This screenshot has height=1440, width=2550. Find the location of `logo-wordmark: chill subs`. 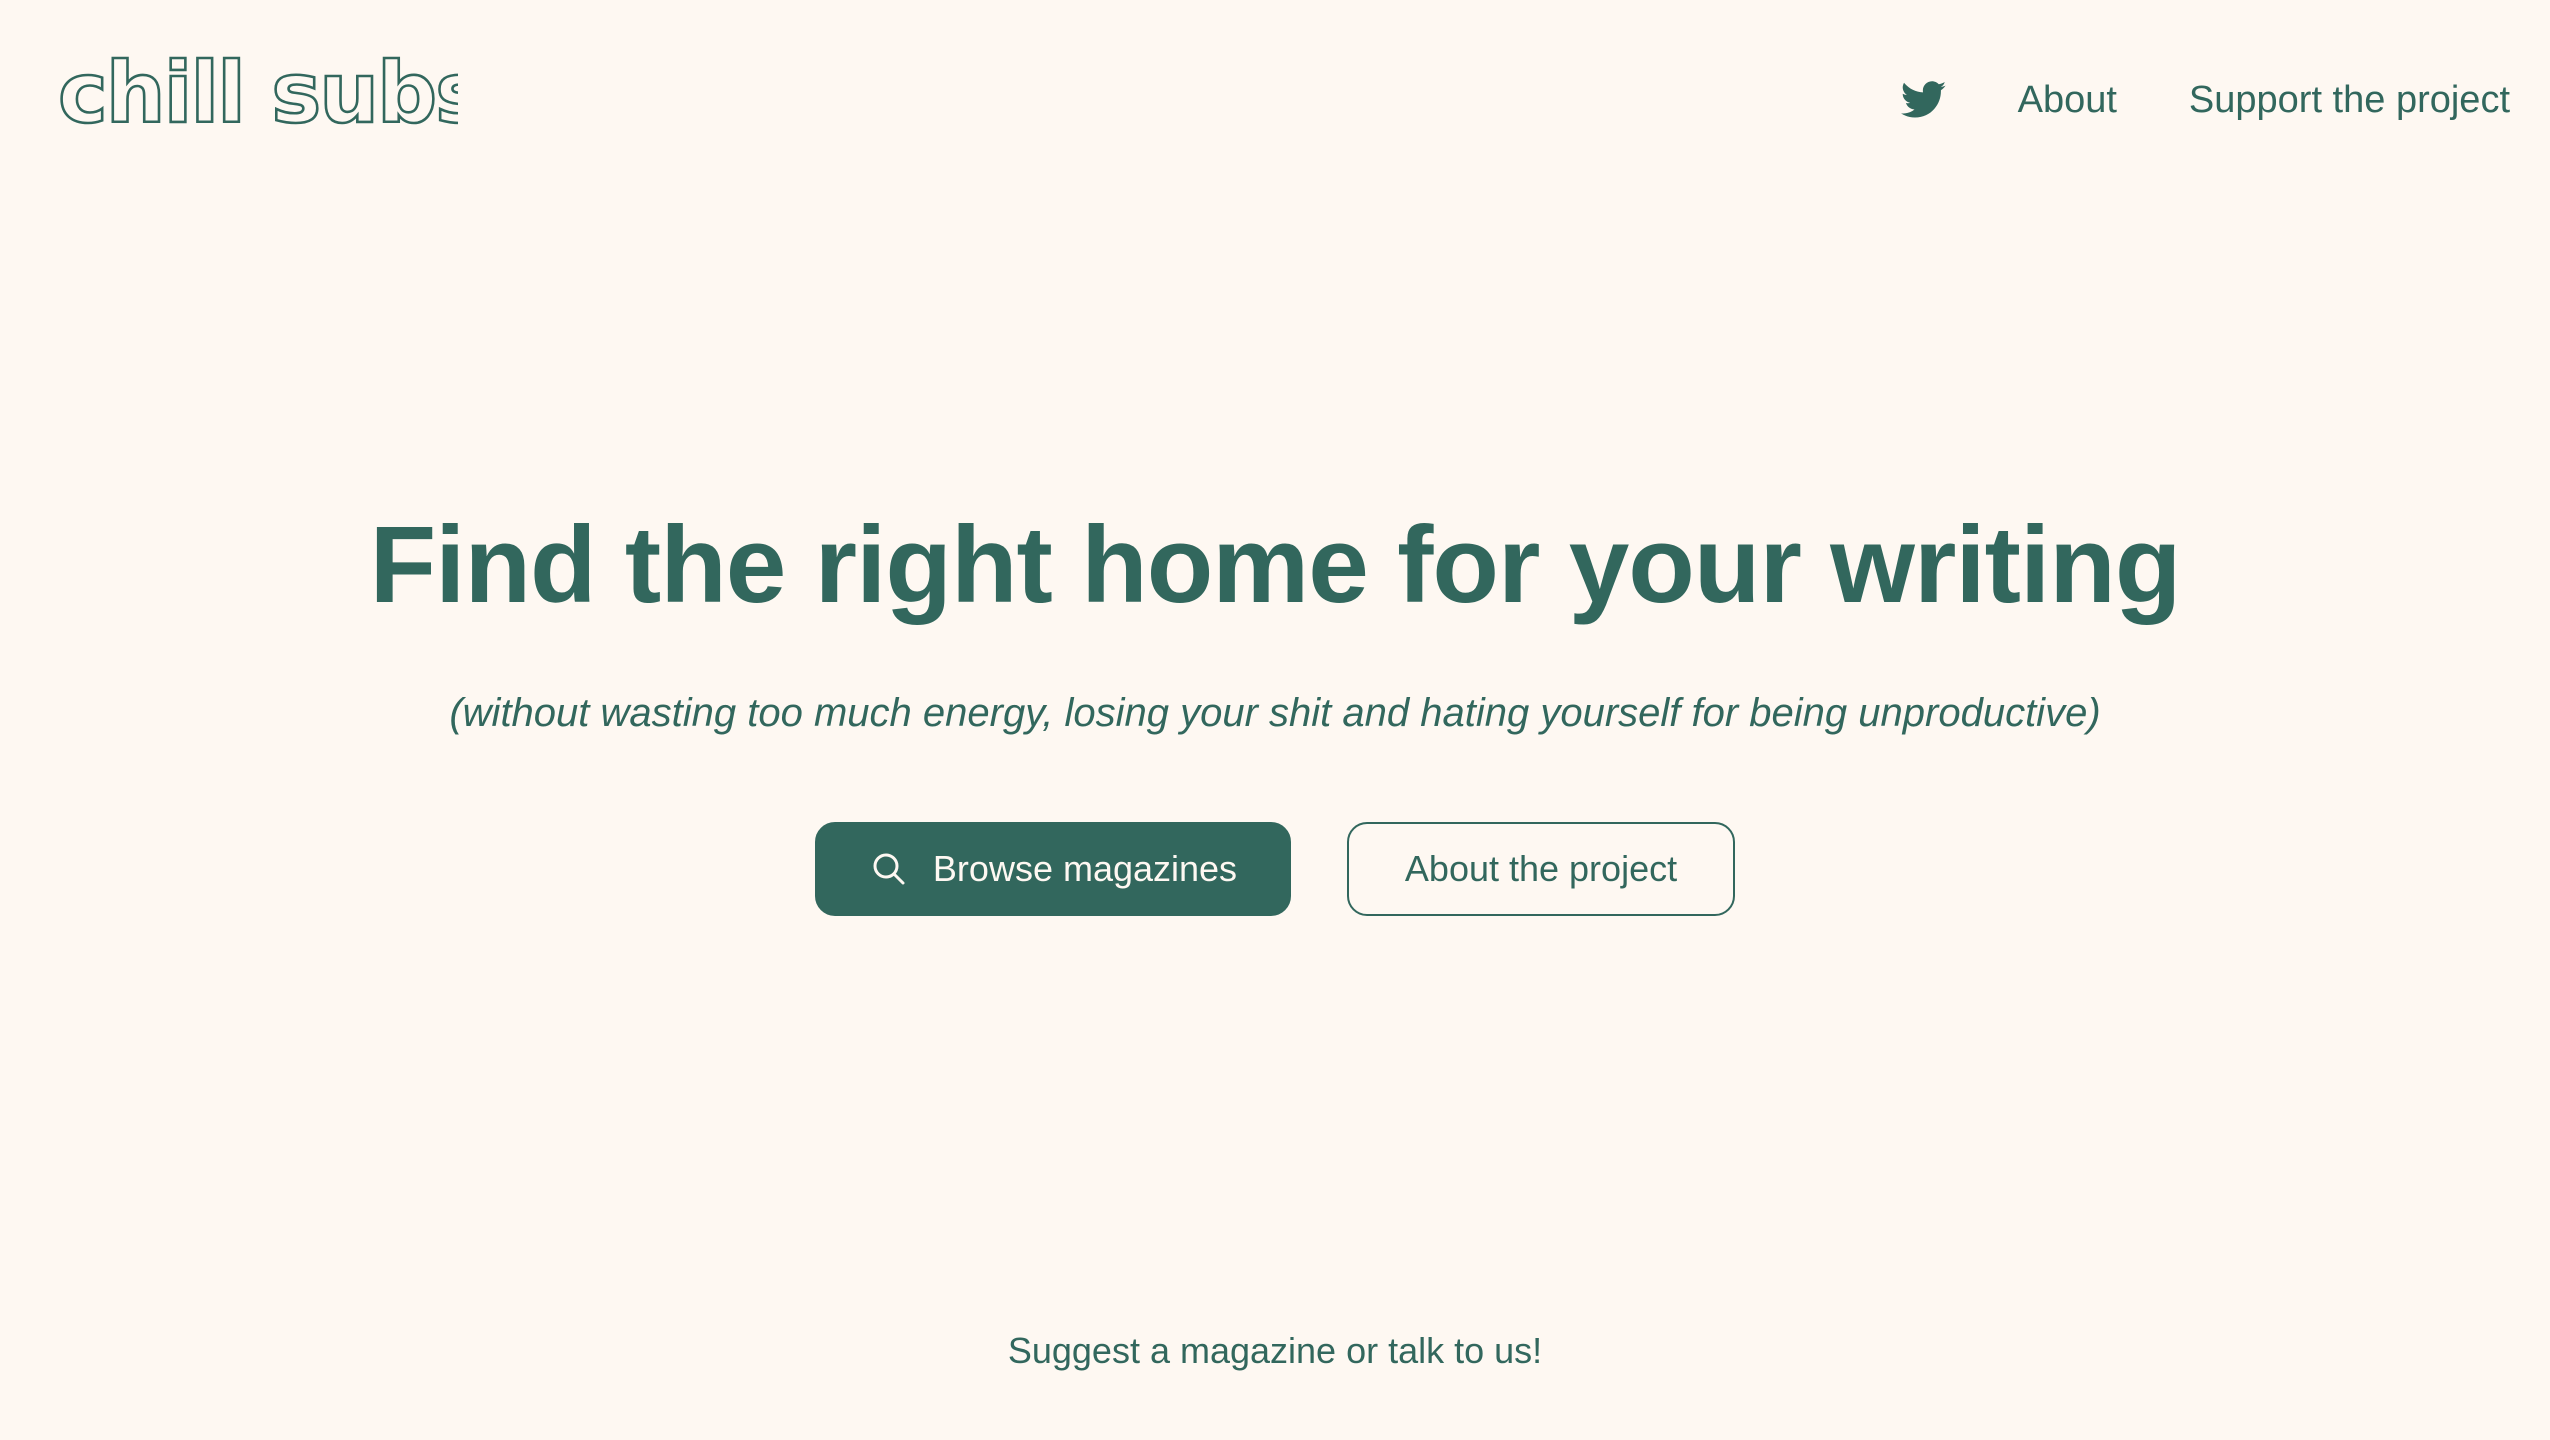

logo-wordmark: chill subs is located at coordinates (258, 93).